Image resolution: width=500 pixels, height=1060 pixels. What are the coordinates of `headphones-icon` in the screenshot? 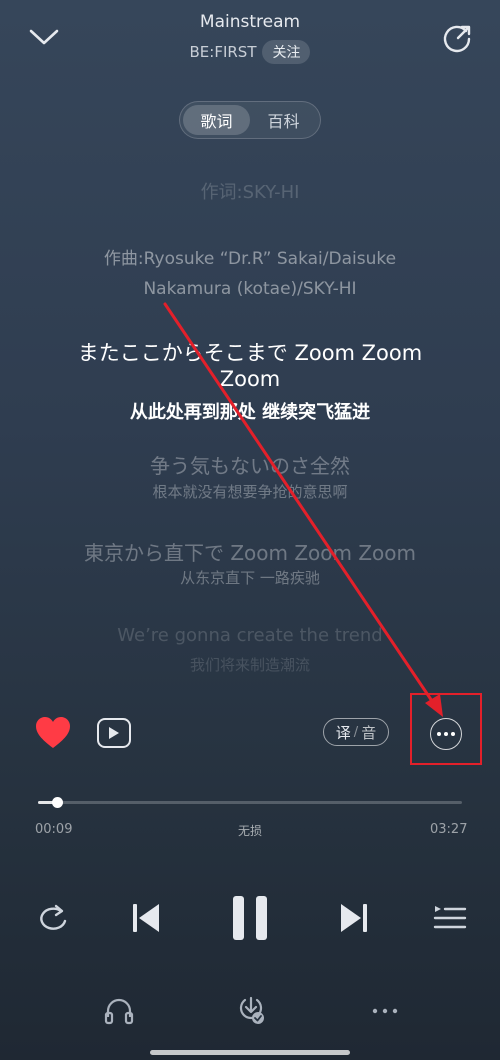 It's located at (119, 1011).